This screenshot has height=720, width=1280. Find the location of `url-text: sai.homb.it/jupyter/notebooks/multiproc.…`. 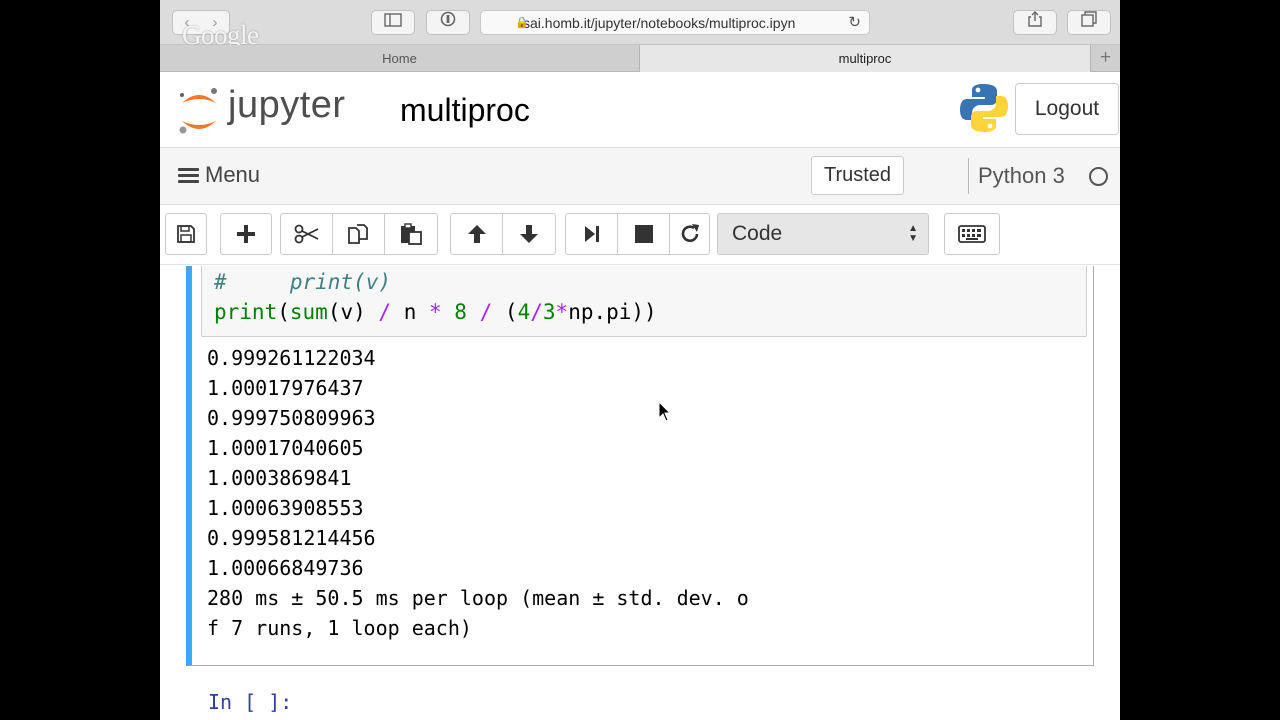

url-text: sai.homb.it/jupyter/notebooks/multiproc.… is located at coordinates (659, 22).